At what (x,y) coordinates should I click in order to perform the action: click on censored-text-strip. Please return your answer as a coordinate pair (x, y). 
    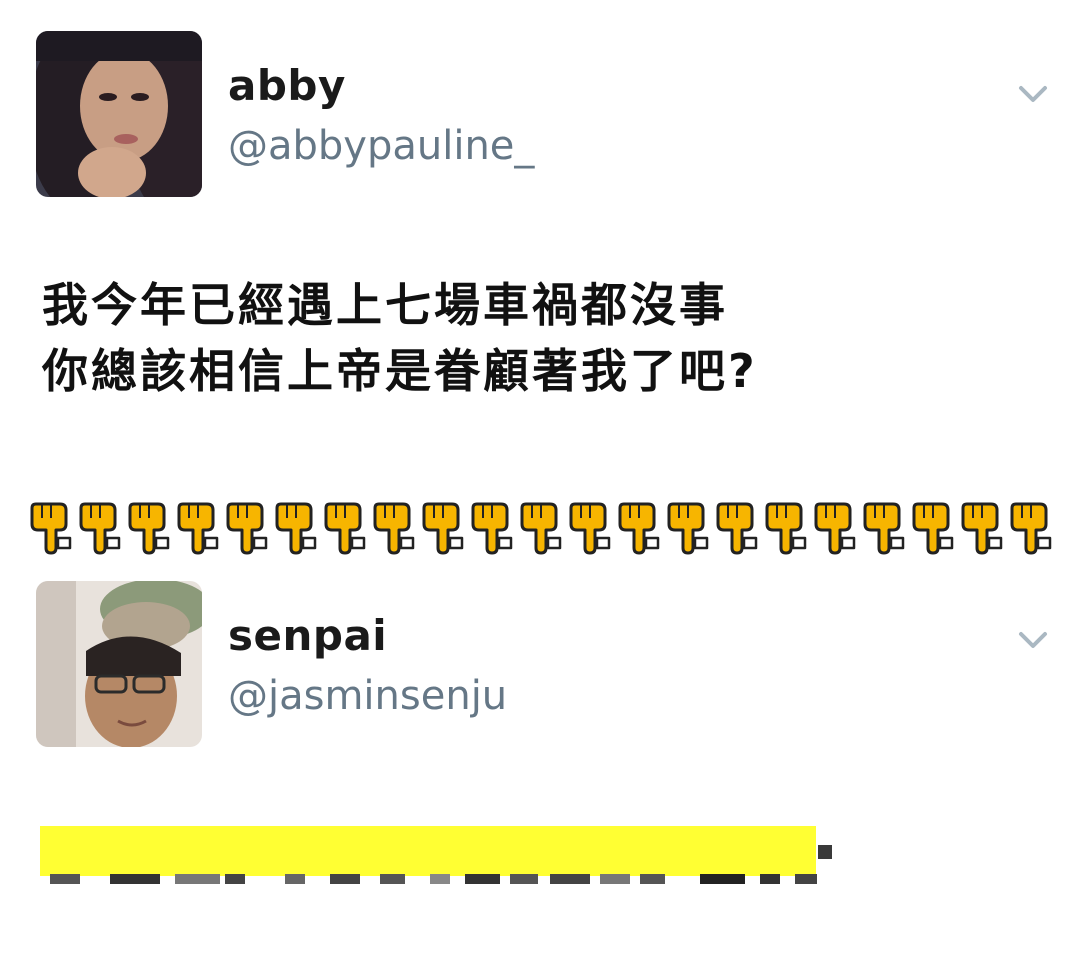
    Looking at the image, I should click on (433, 879).